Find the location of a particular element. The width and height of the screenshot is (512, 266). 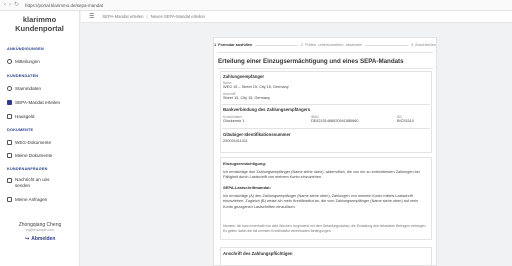

brand-line-2: Kundenportal is located at coordinates (39, 28).